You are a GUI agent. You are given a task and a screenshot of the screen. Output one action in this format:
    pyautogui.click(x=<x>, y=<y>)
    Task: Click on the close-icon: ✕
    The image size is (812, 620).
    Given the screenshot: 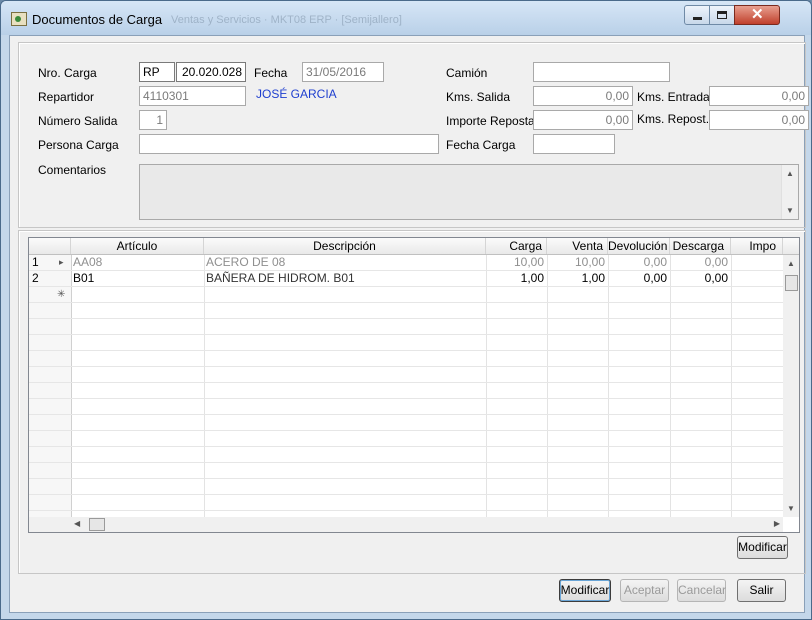 What is the action you would take?
    pyautogui.click(x=757, y=14)
    